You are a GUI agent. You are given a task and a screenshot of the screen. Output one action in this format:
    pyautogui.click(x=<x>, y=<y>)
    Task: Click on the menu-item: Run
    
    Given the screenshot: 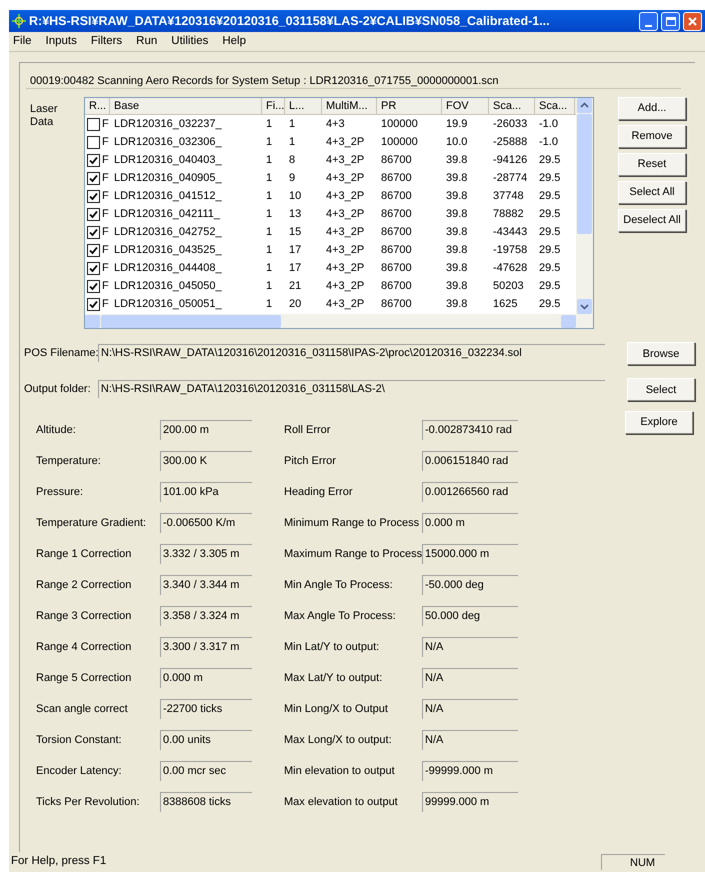 What is the action you would take?
    pyautogui.click(x=147, y=41)
    